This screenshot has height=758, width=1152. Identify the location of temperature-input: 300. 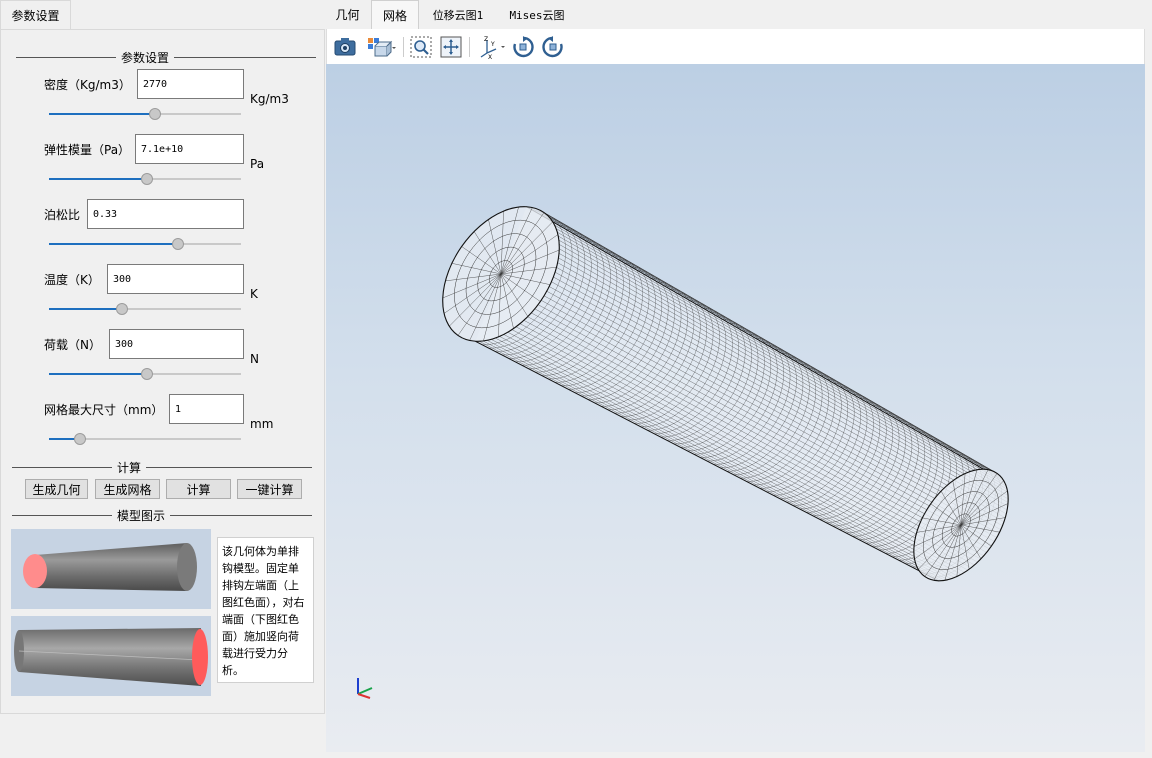
(175, 279).